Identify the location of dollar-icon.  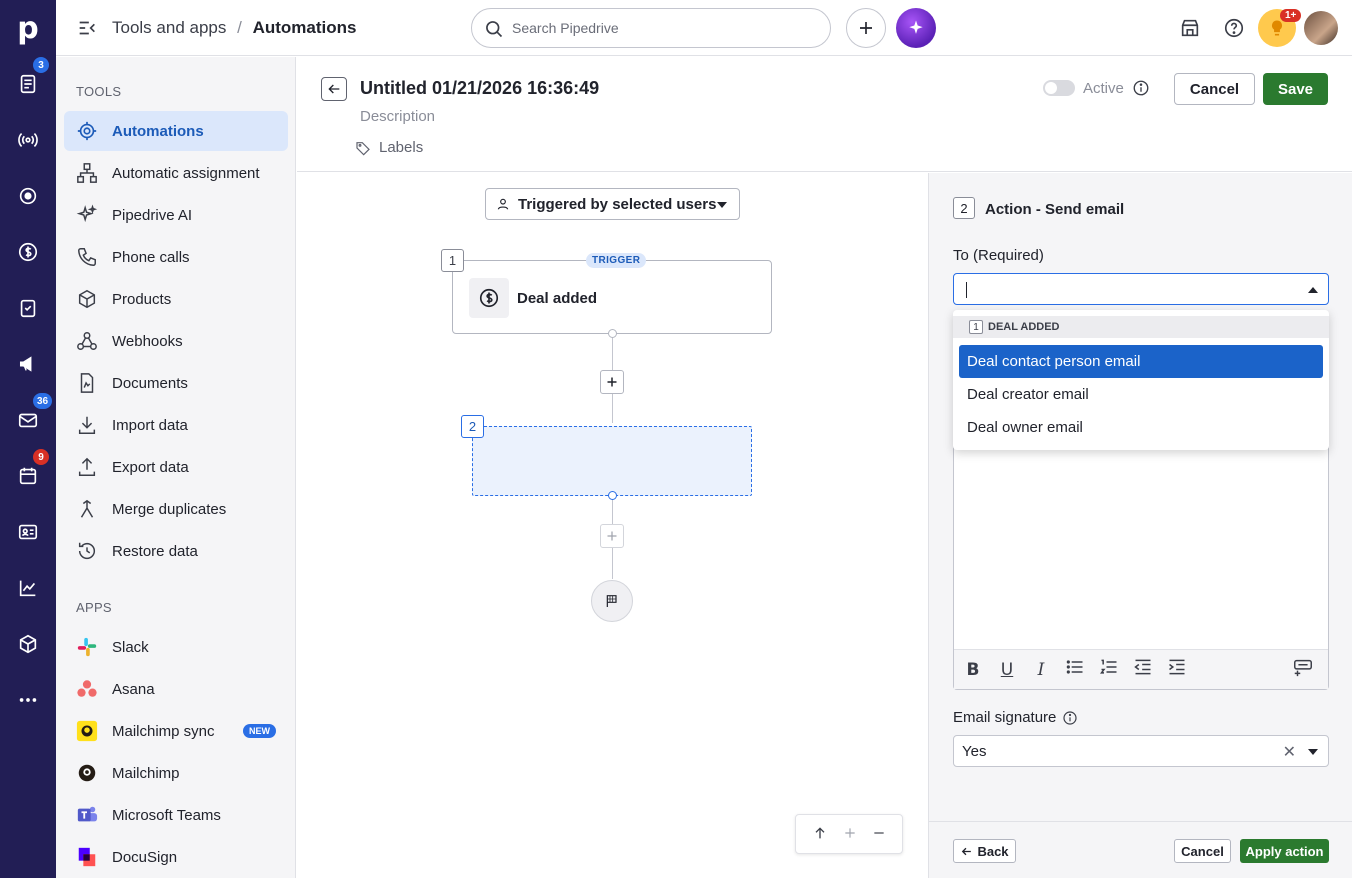
(28, 252).